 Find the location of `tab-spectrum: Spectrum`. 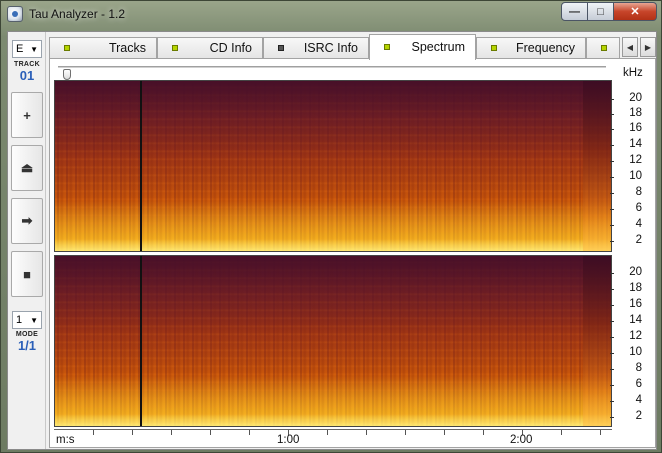

tab-spectrum: Spectrum is located at coordinates (422, 47).